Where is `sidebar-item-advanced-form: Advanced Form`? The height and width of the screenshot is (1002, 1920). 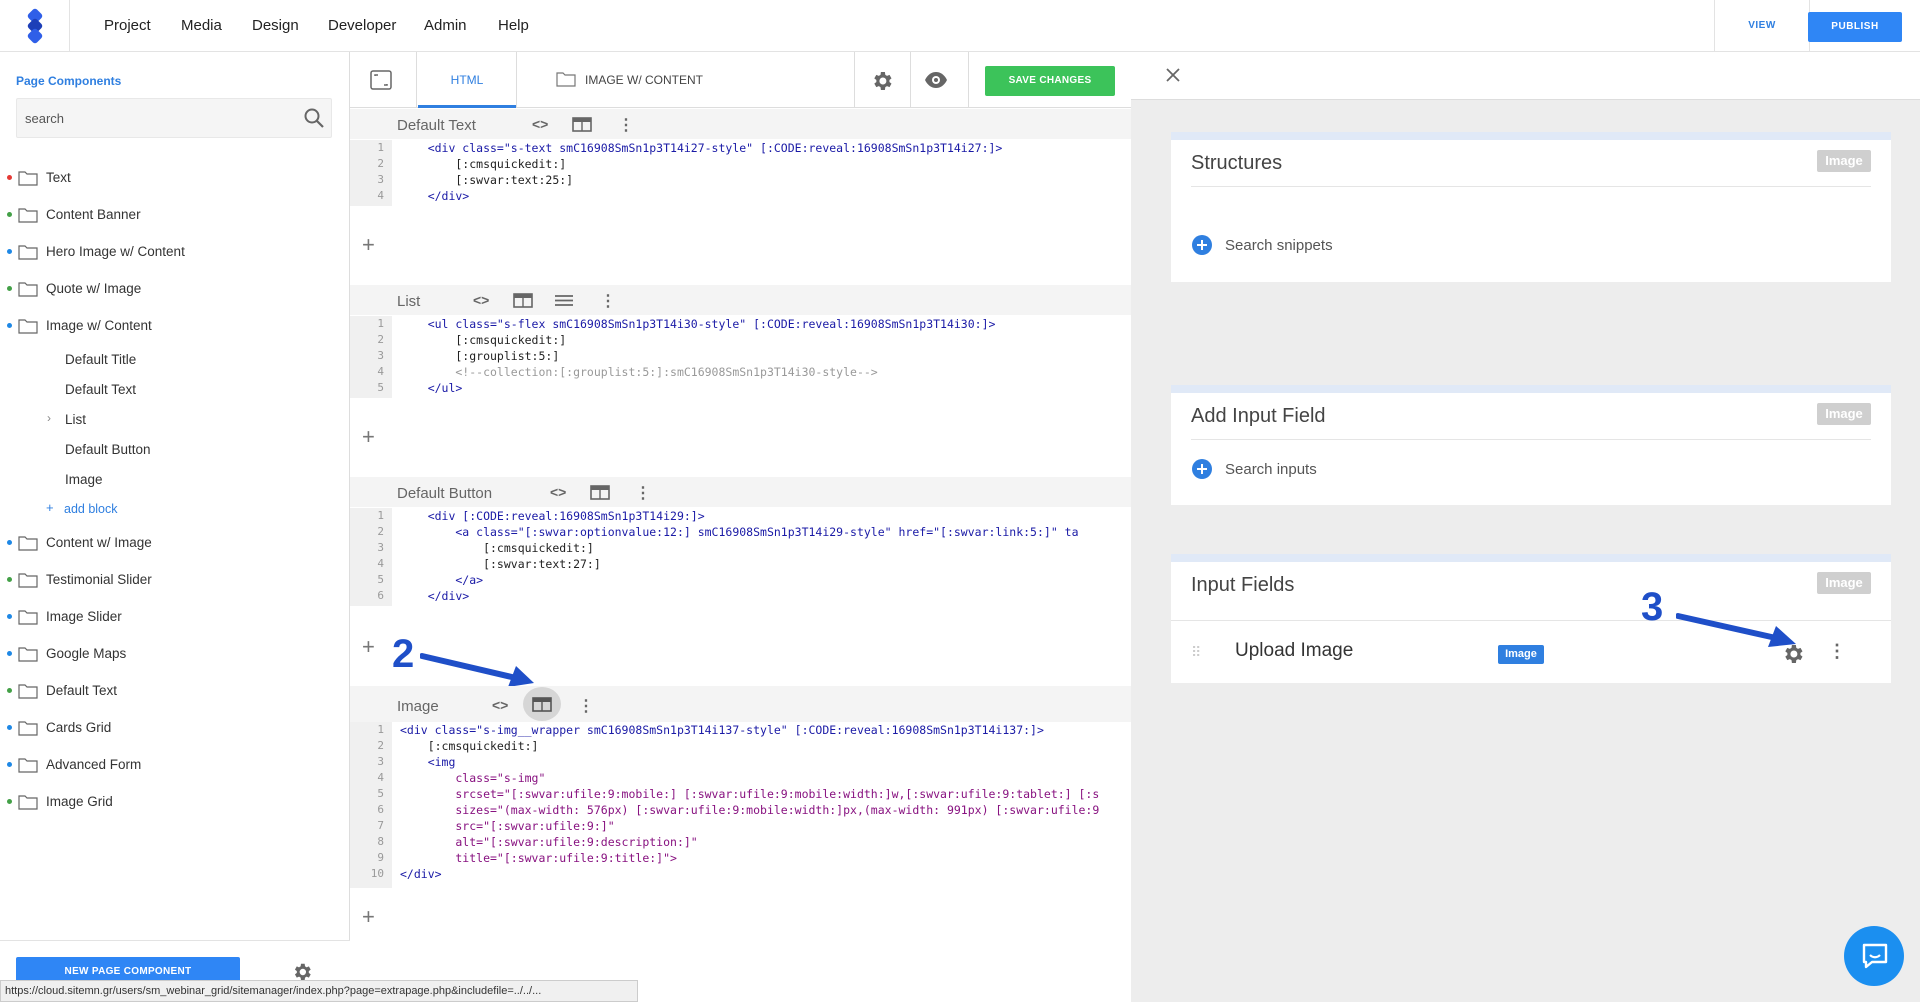 sidebar-item-advanced-form: Advanced Form is located at coordinates (174, 765).